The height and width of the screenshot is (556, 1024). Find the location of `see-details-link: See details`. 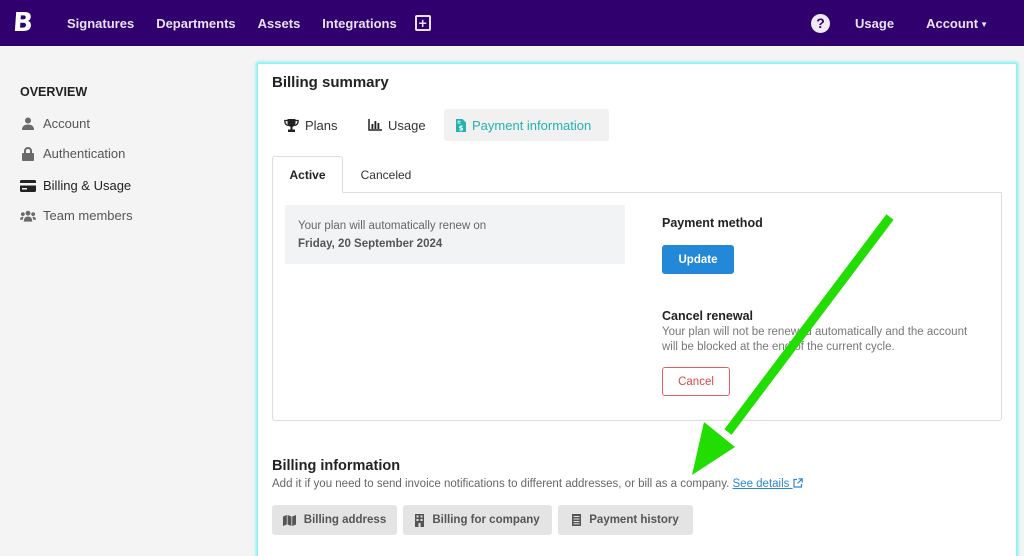

see-details-link: See details is located at coordinates (768, 484).